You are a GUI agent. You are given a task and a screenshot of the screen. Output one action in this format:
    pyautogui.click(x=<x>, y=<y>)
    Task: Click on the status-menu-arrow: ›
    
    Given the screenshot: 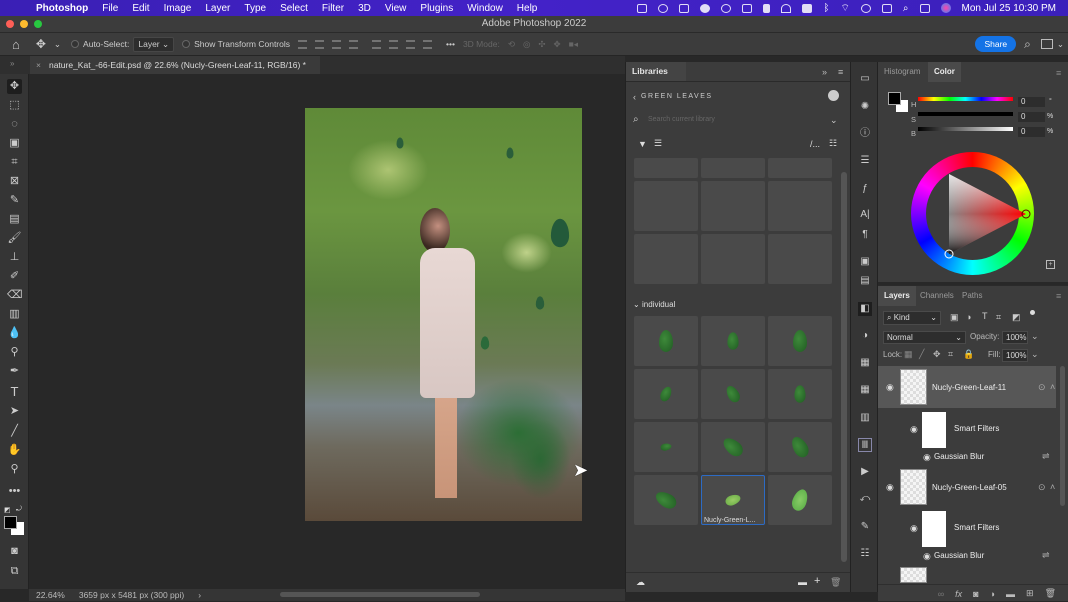 What is the action you would take?
    pyautogui.click(x=199, y=595)
    